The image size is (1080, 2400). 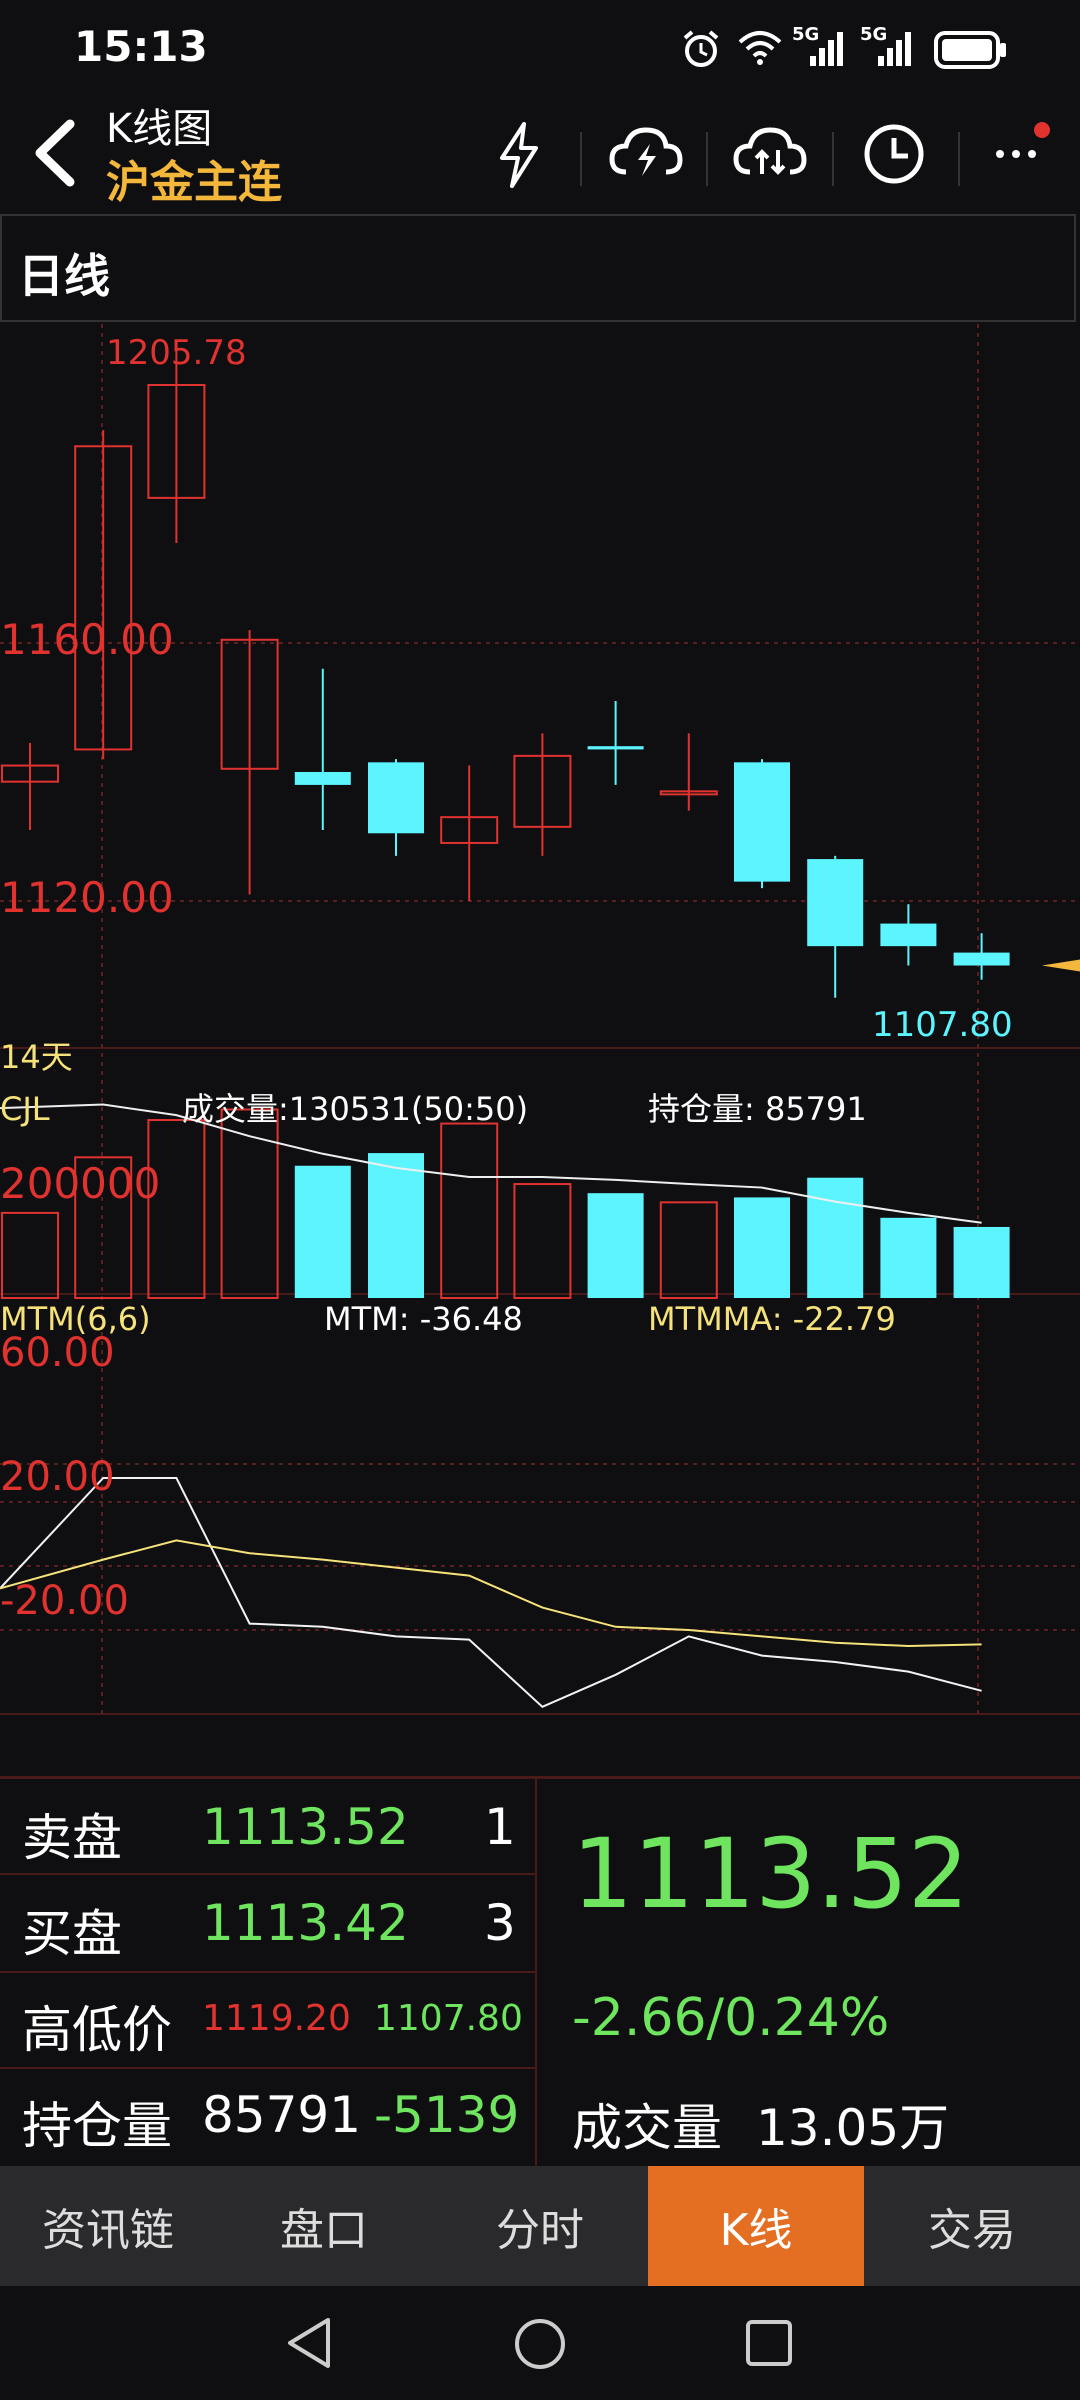 I want to click on volume-value: 13.05万, so click(x=853, y=2128).